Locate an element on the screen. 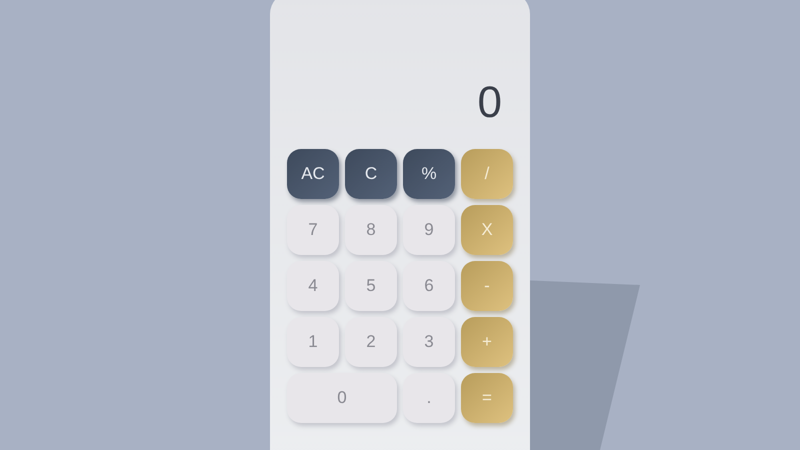 Image resolution: width=800 pixels, height=450 pixels. calculator-key: 4 is located at coordinates (313, 286).